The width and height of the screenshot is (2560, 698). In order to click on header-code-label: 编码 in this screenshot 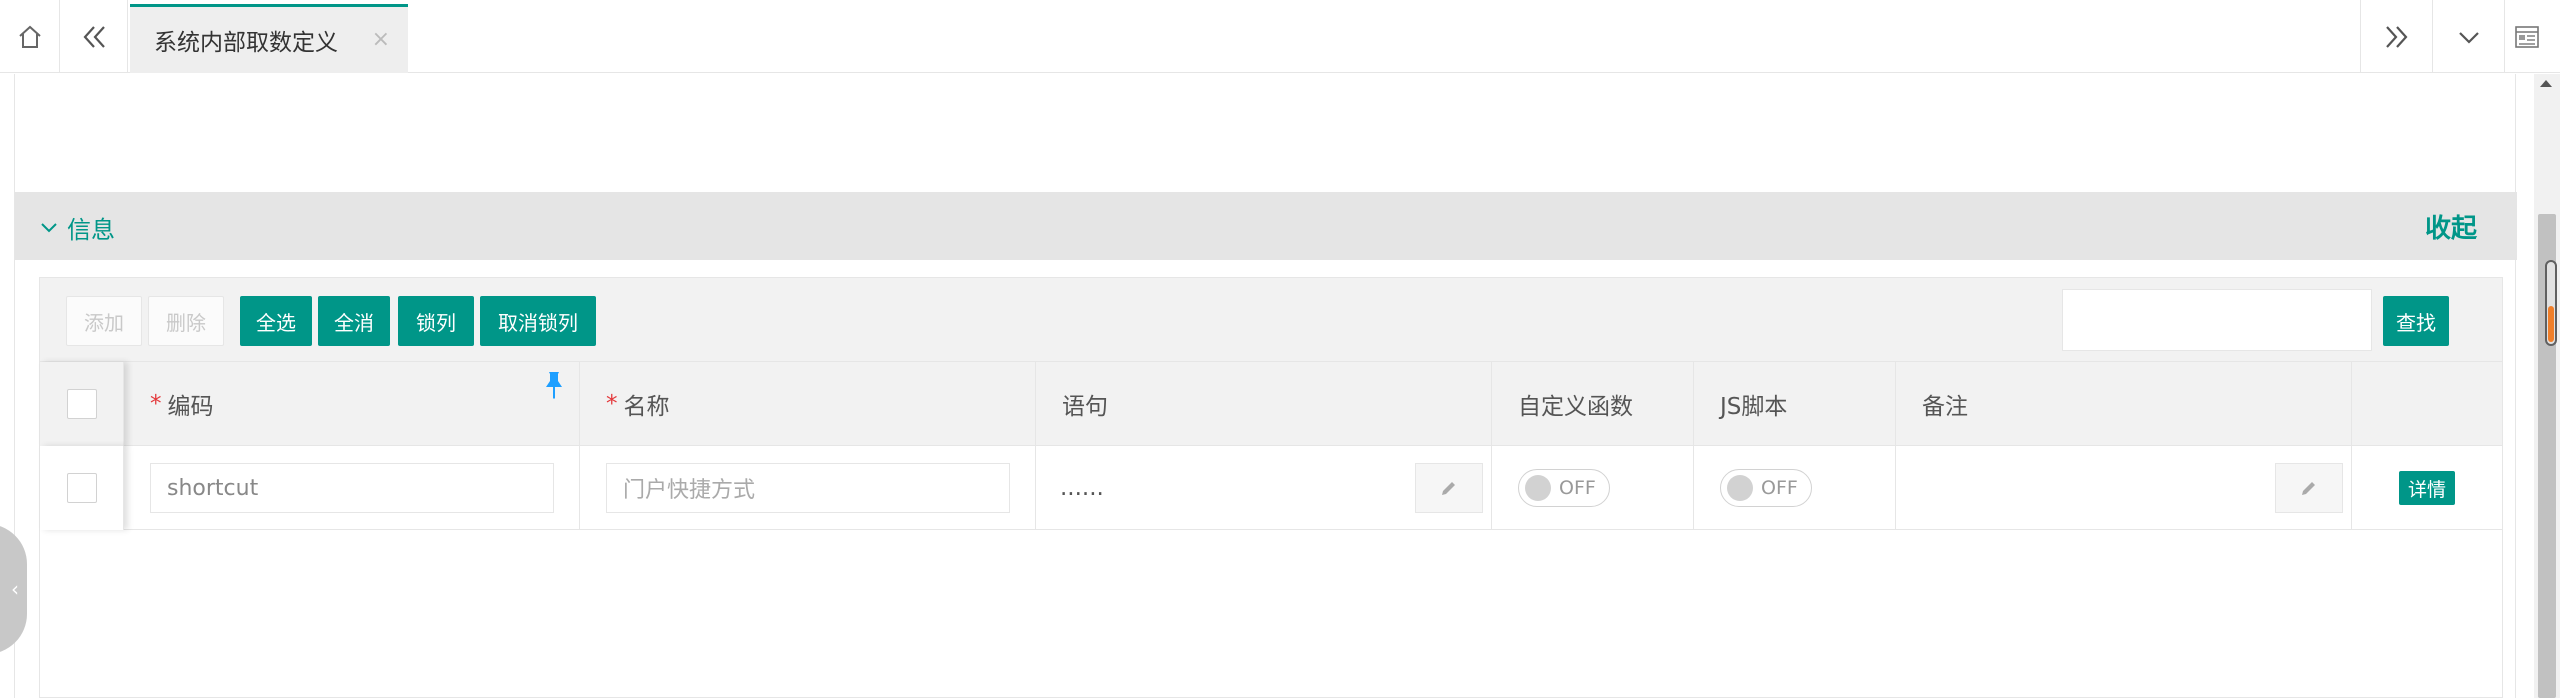, I will do `click(190, 407)`.